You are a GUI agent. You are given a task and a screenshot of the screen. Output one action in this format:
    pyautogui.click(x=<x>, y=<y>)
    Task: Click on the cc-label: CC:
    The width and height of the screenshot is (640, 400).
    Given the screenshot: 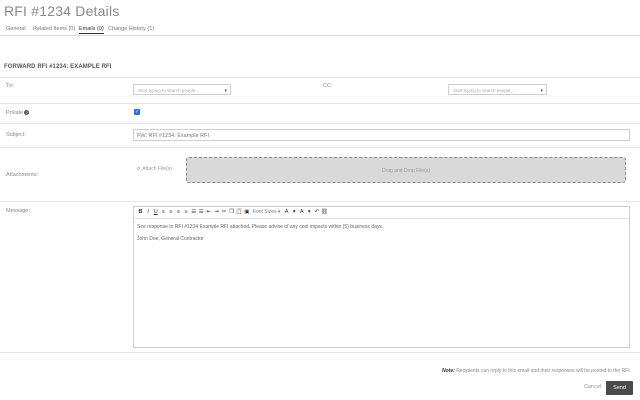 What is the action you would take?
    pyautogui.click(x=328, y=86)
    